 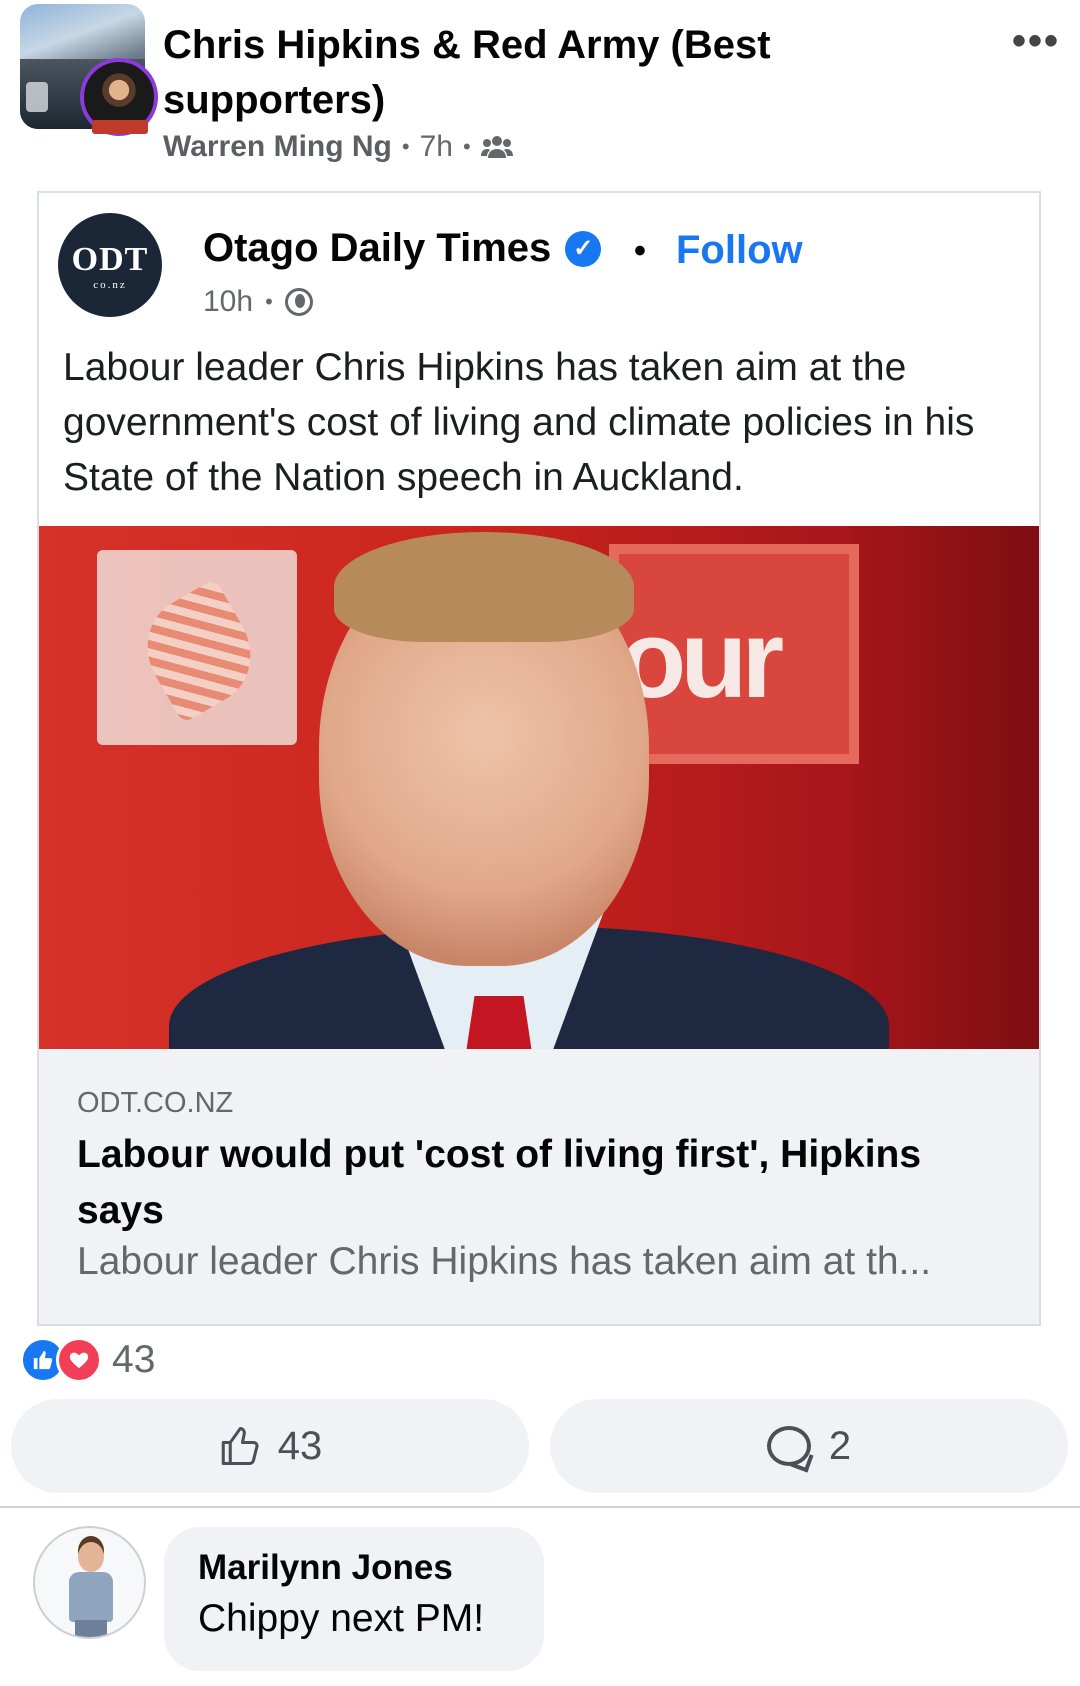 I want to click on page-logo: ODT co.nz, so click(x=110, y=265).